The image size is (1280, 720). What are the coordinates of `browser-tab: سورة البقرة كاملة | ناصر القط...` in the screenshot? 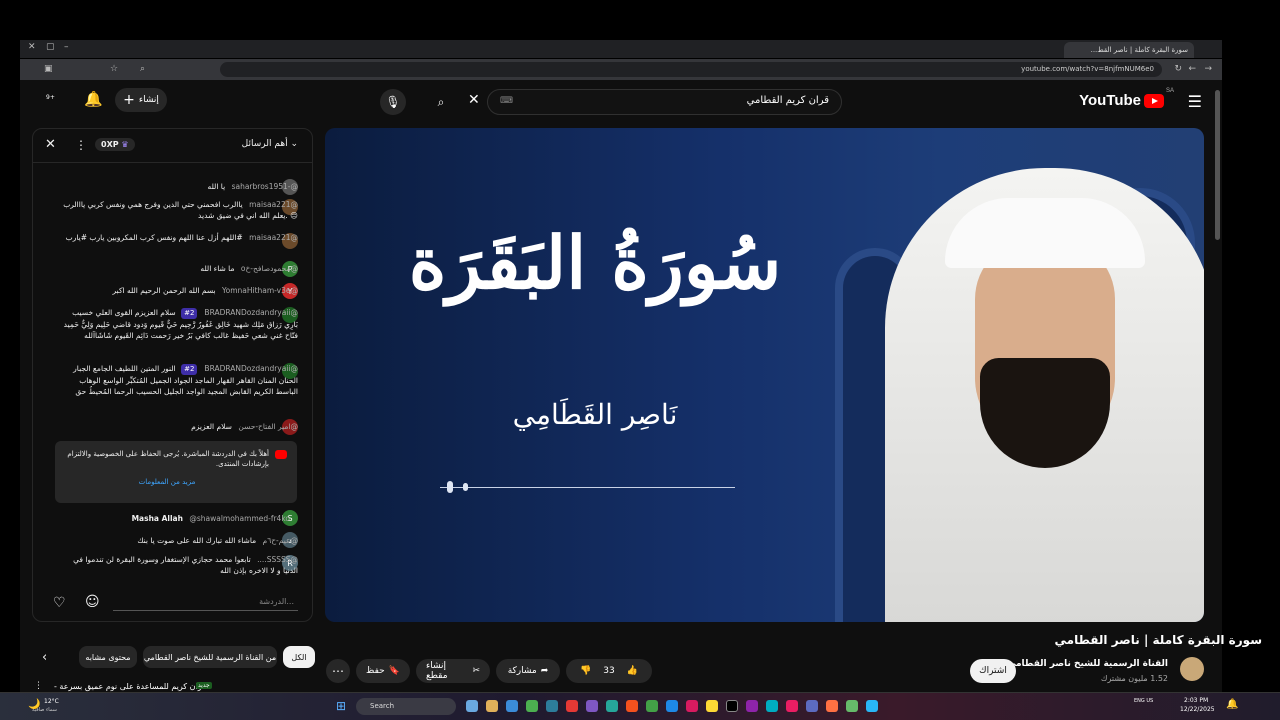 It's located at (1129, 50).